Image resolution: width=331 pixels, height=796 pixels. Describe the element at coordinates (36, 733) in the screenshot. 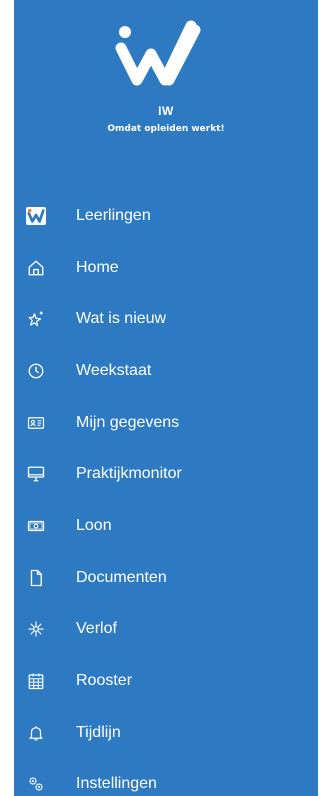

I see `bell-icon` at that location.